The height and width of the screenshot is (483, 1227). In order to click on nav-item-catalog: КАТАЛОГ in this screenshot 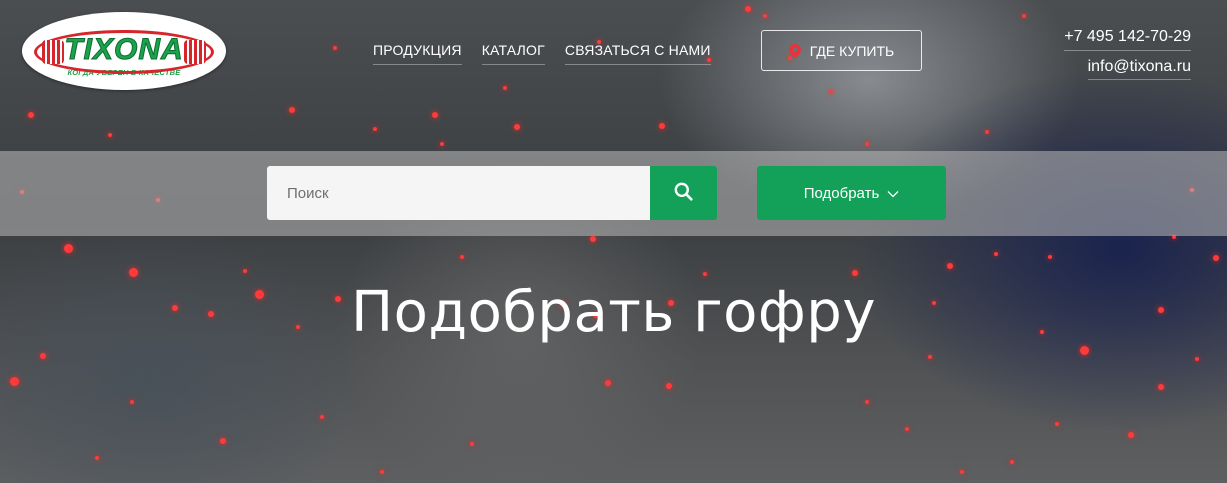, I will do `click(513, 53)`.